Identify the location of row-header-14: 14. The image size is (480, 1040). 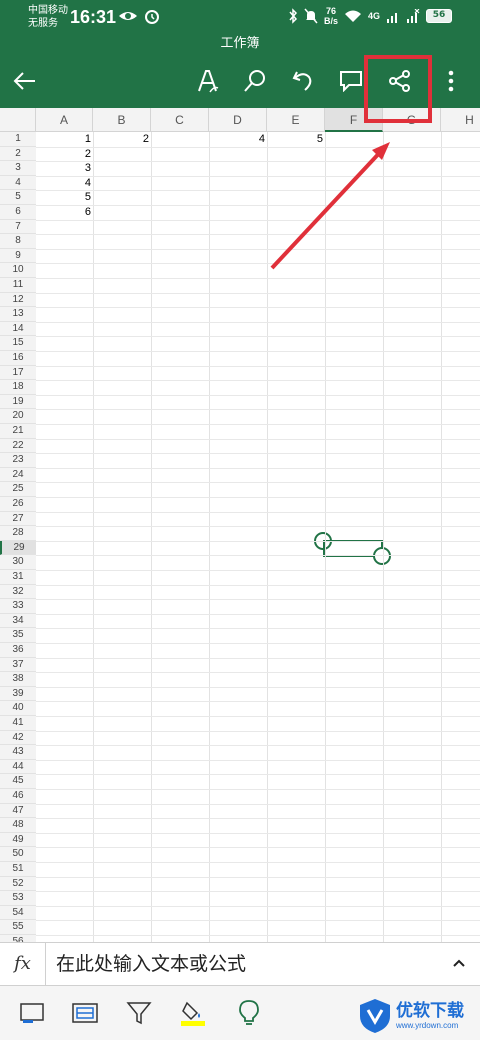
(18, 329).